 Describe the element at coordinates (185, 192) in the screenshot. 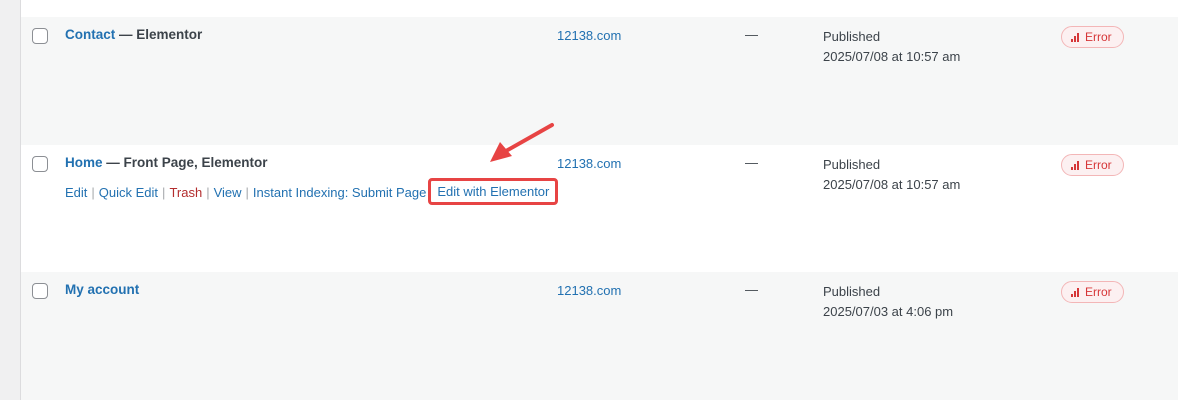

I see `trash-link: Trash` at that location.